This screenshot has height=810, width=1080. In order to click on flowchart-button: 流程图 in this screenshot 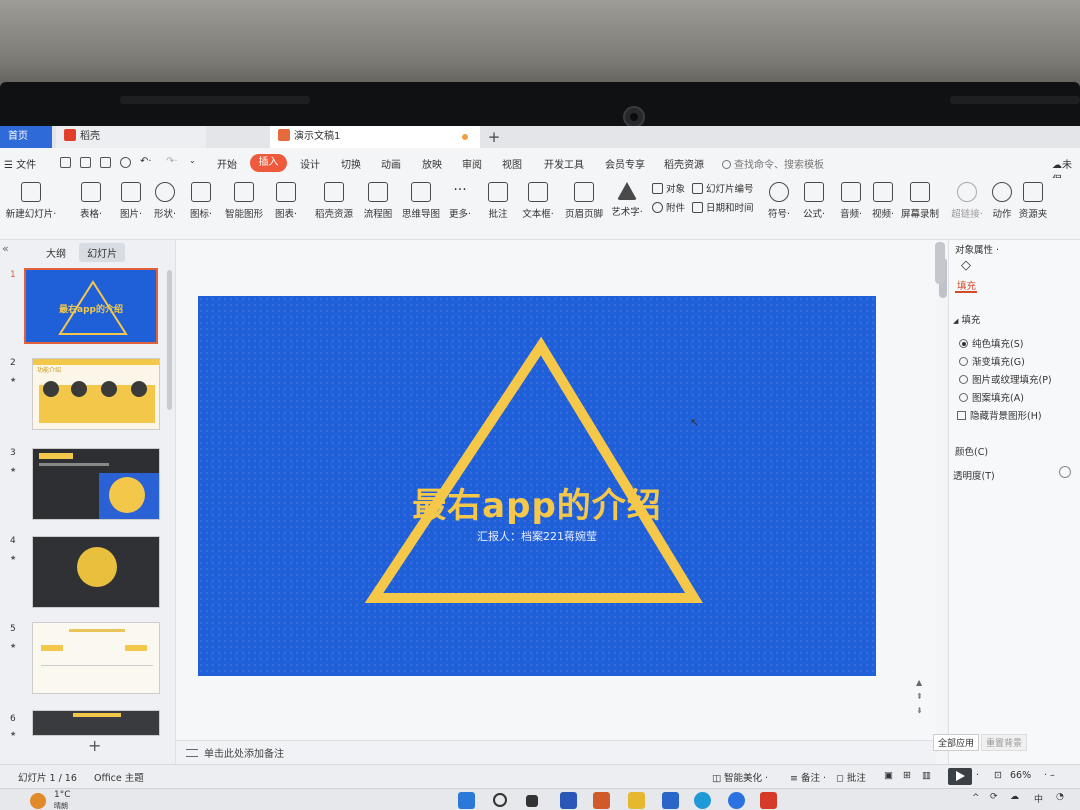, I will do `click(378, 201)`.